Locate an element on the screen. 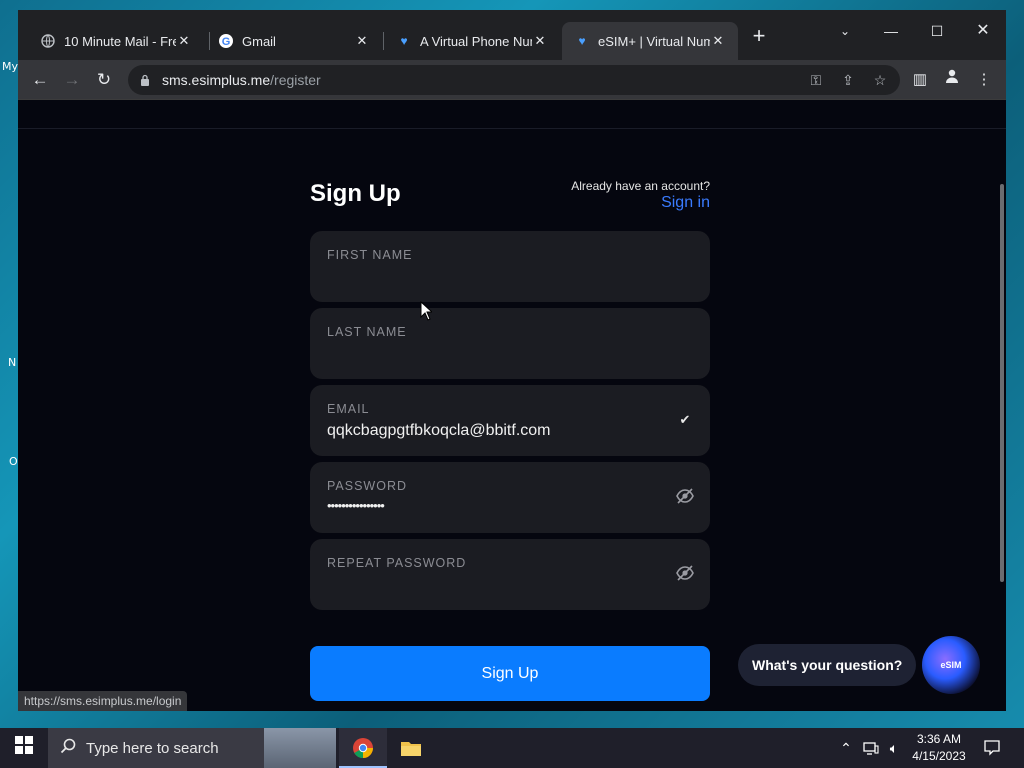  forward-button: → is located at coordinates (72, 80).